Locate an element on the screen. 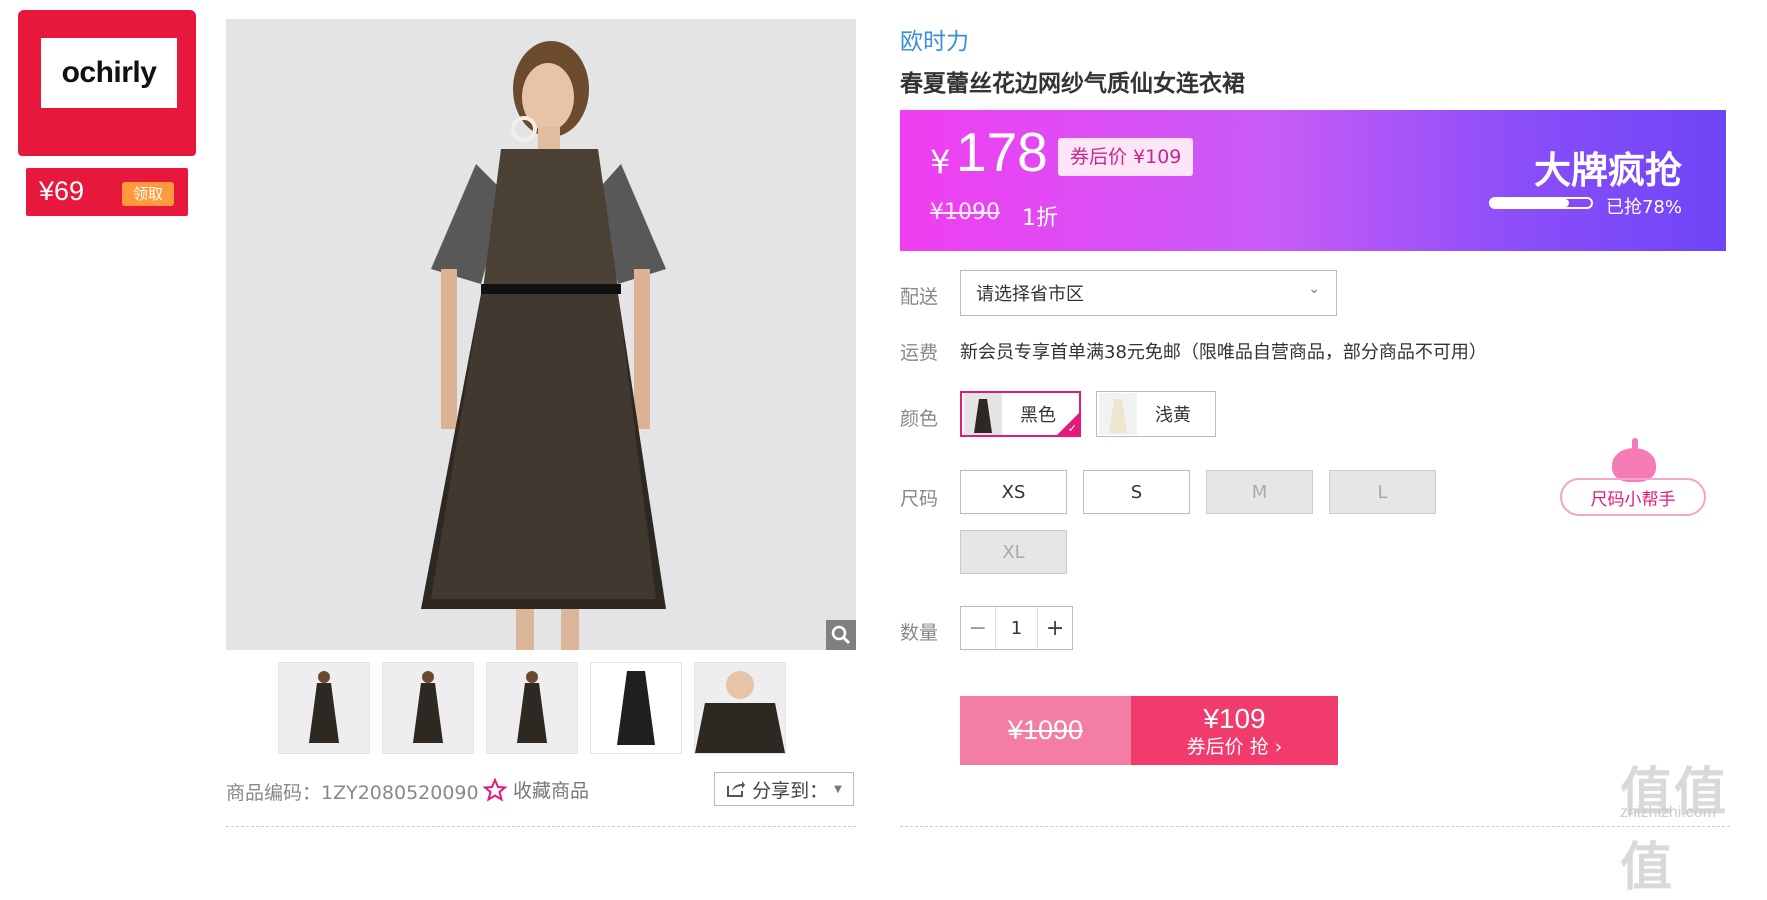 The image size is (1767, 900). color-option-black: 黑色 ✓ is located at coordinates (1020, 414).